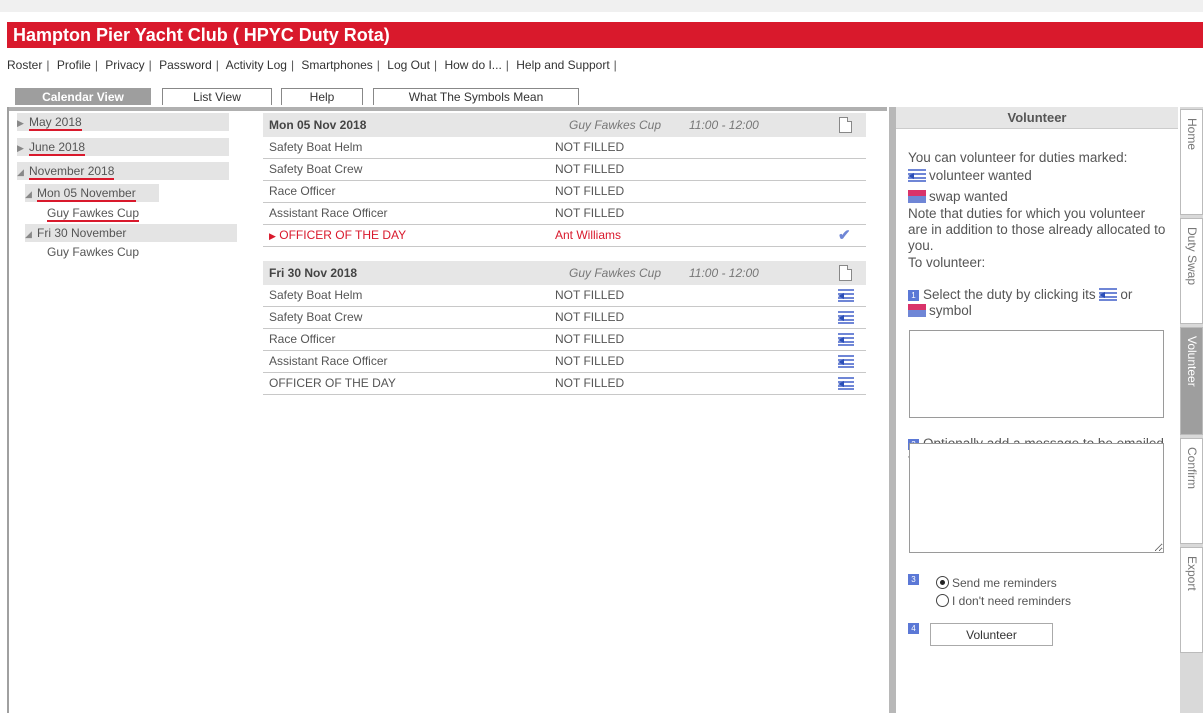 Image resolution: width=1203 pixels, height=713 pixels. Describe the element at coordinates (601, 6) in the screenshot. I see `top-strip` at that location.